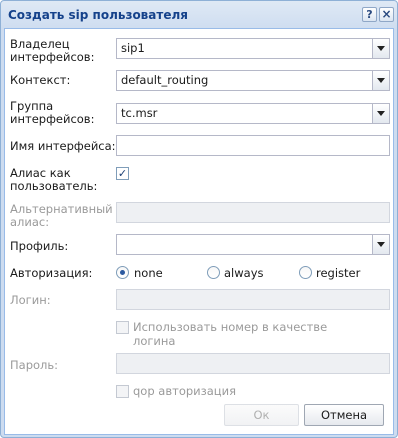  What do you see at coordinates (139, 113) in the screenshot?
I see `group-value: tc.msr` at bounding box center [139, 113].